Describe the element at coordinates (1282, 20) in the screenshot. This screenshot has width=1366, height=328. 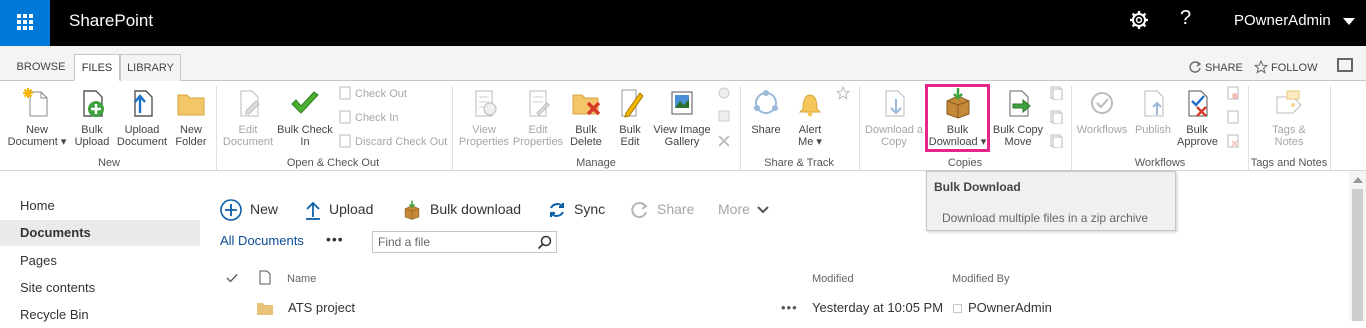
I see `user-name: POwnerAdmin` at that location.